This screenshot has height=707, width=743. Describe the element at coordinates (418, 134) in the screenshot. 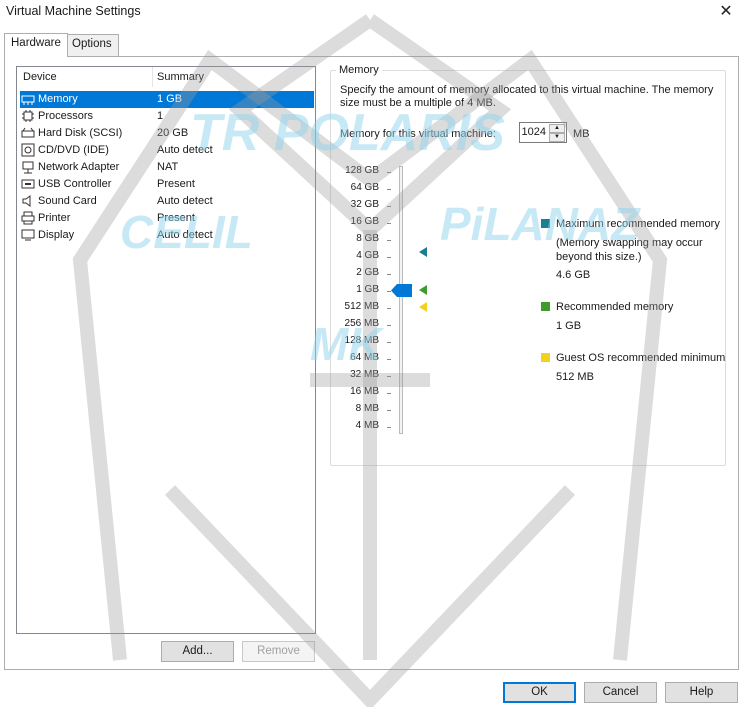

I see `memory-field-label: Memory for this virtual machine:` at that location.